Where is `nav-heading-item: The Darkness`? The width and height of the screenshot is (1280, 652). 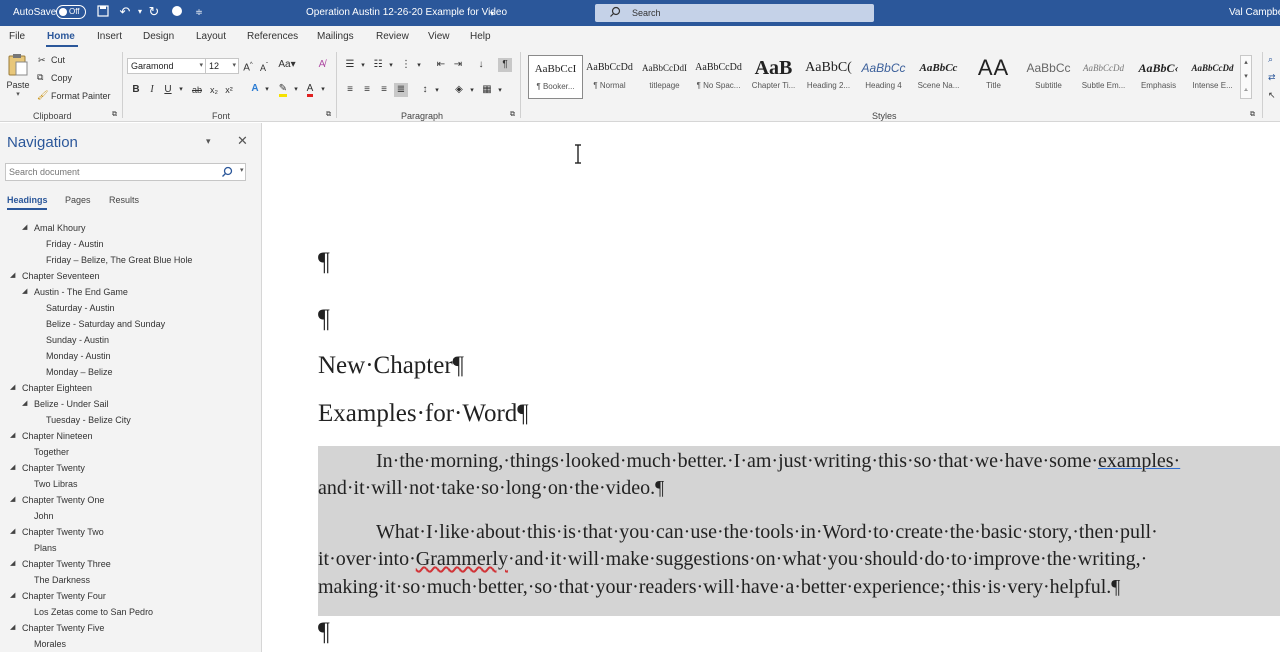
nav-heading-item: The Darkness is located at coordinates (130, 580).